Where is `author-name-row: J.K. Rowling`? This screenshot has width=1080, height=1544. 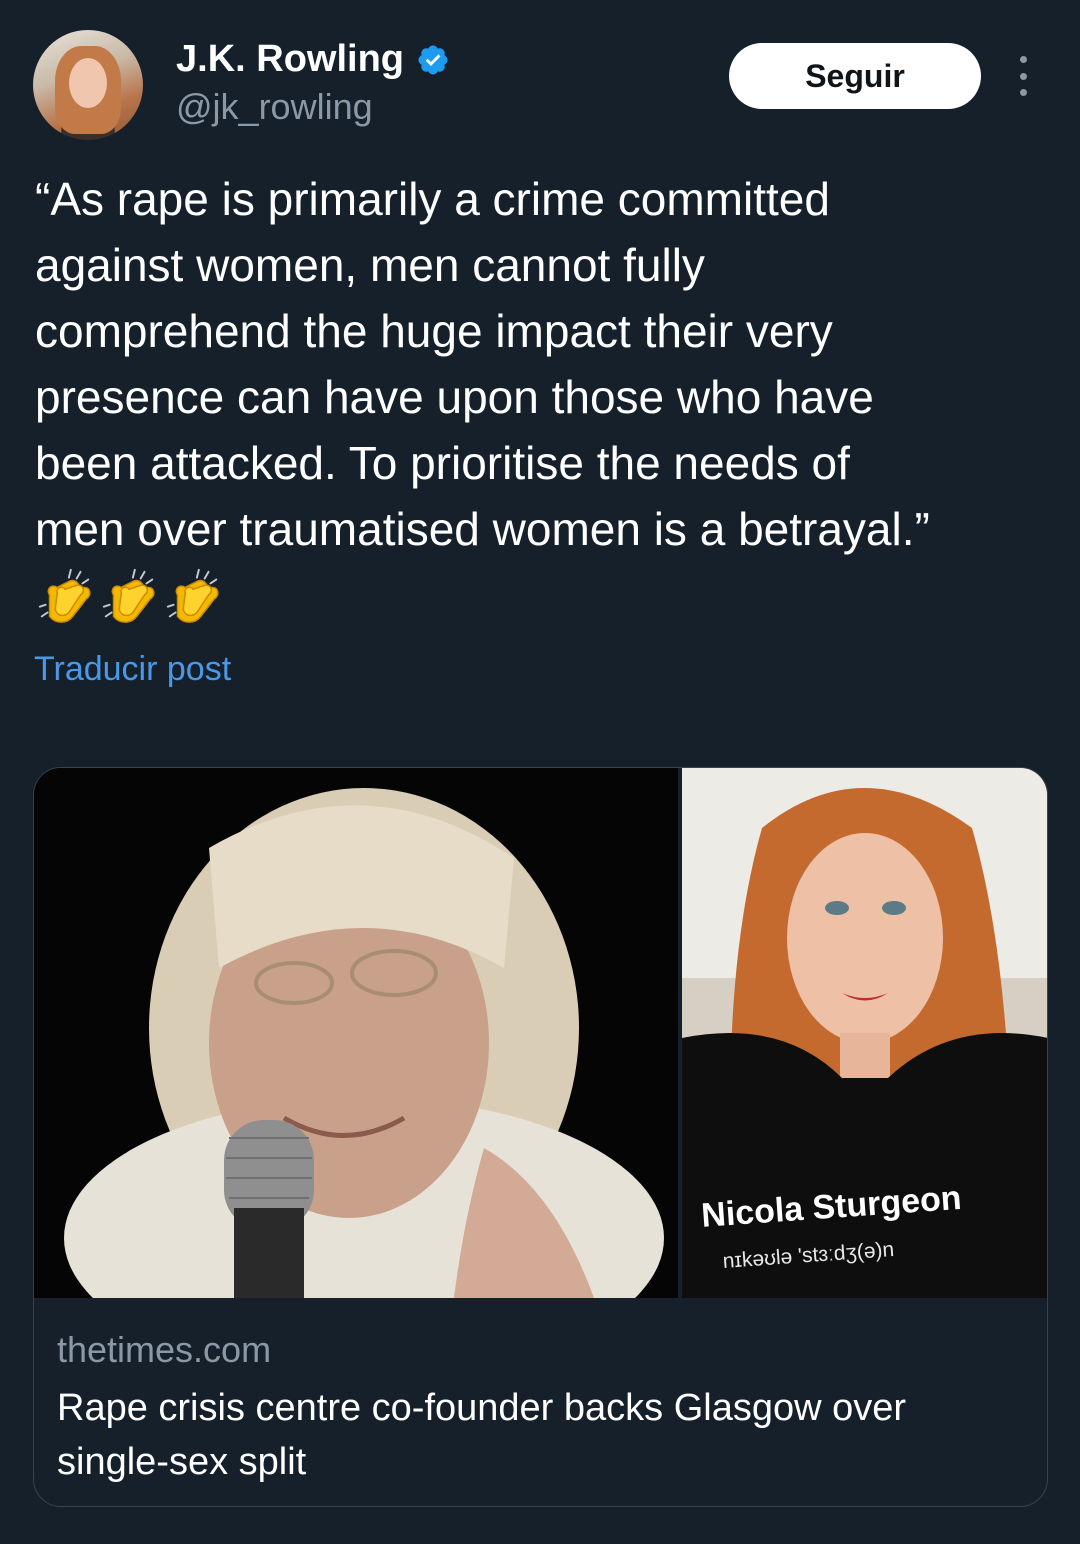 author-name-row: J.K. Rowling is located at coordinates (313, 59).